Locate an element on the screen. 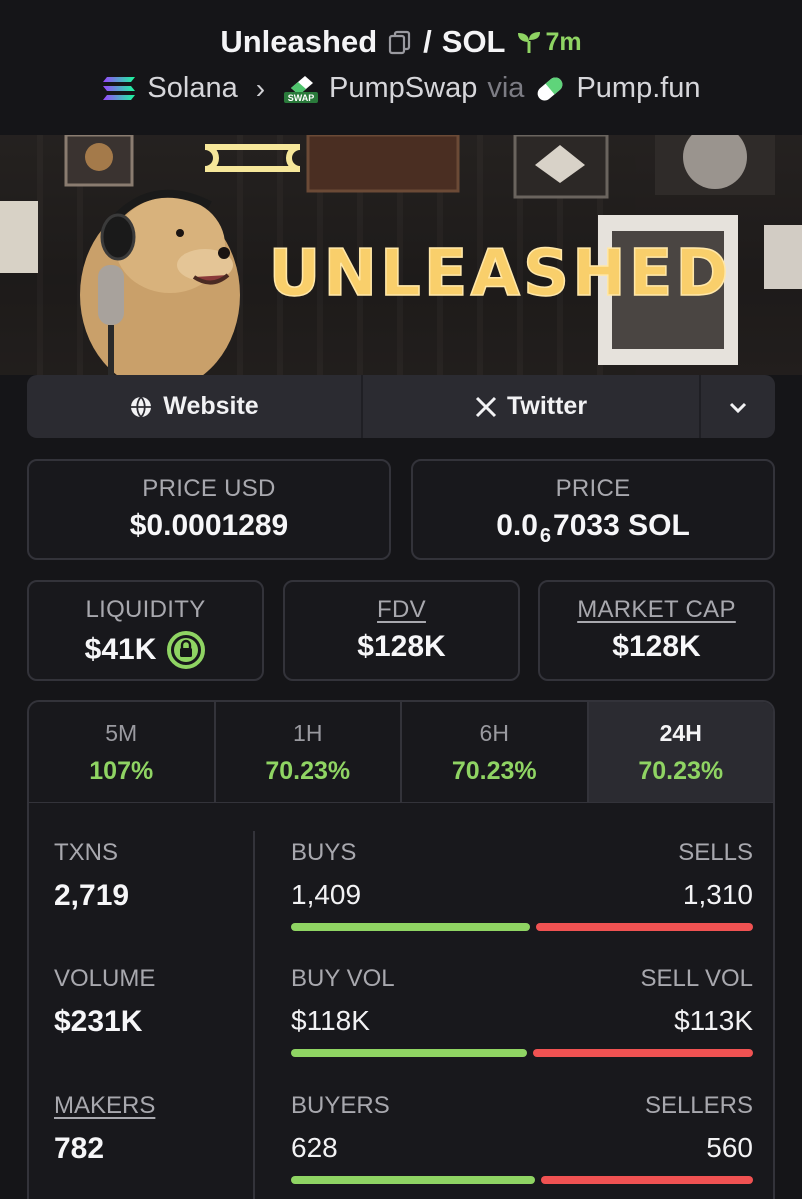 This screenshot has height=1199, width=802. price-label: PRICE is located at coordinates (593, 488).